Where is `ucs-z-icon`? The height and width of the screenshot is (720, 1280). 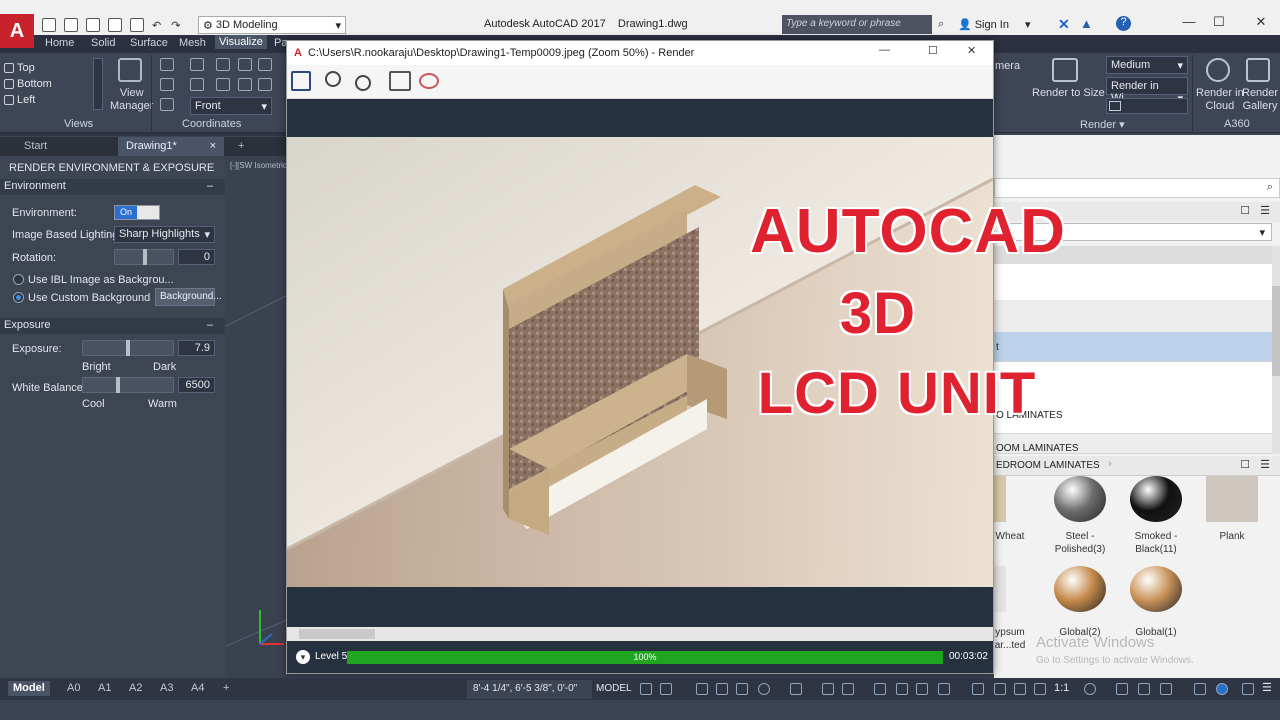 ucs-z-icon is located at coordinates (265, 64).